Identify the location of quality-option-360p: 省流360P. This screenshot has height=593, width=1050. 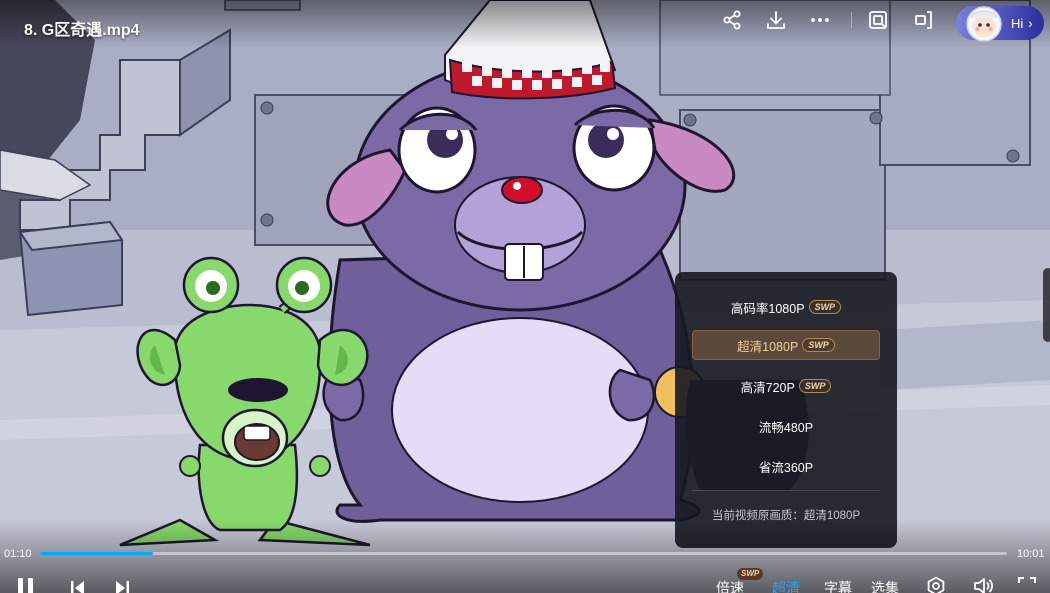
(786, 466).